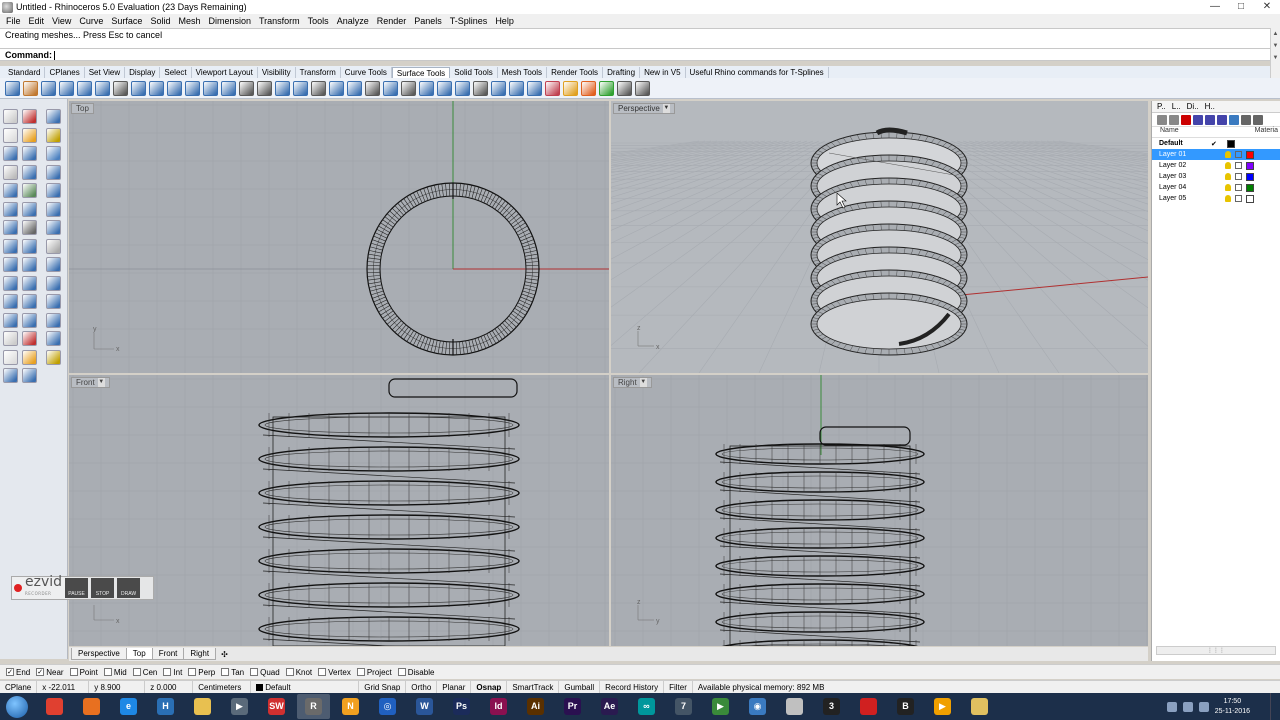 The width and height of the screenshot is (1280, 720). What do you see at coordinates (387, 706) in the screenshot?
I see `taskbar-app-blue: ◎` at bounding box center [387, 706].